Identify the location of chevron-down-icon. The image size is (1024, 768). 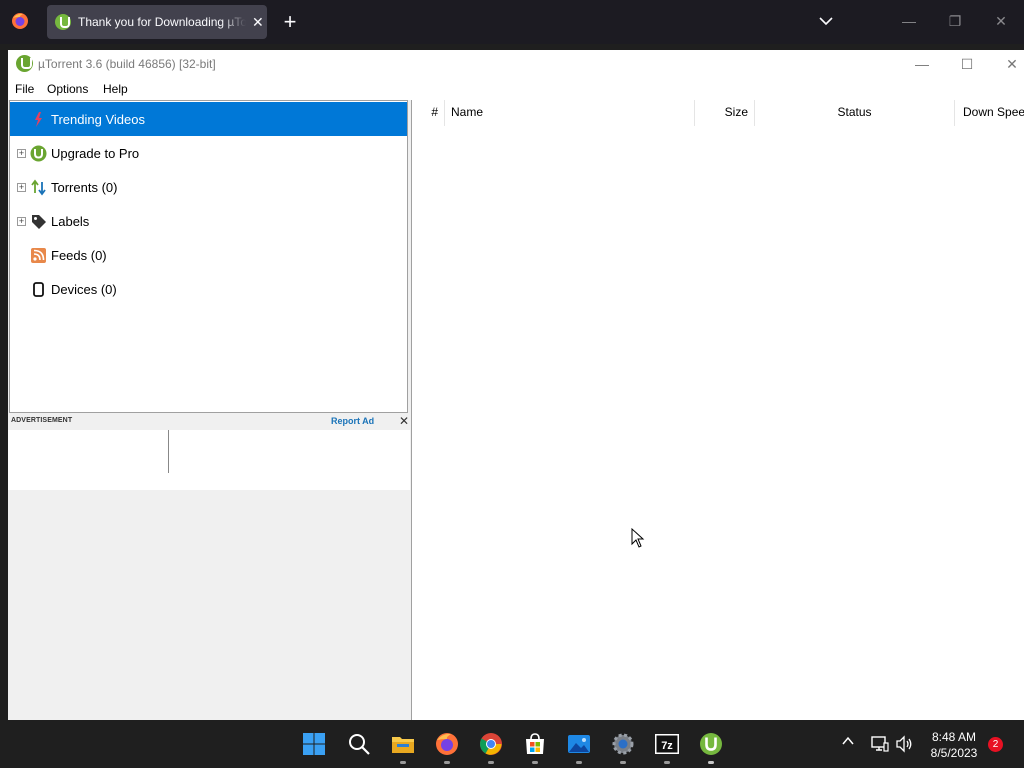
(826, 21).